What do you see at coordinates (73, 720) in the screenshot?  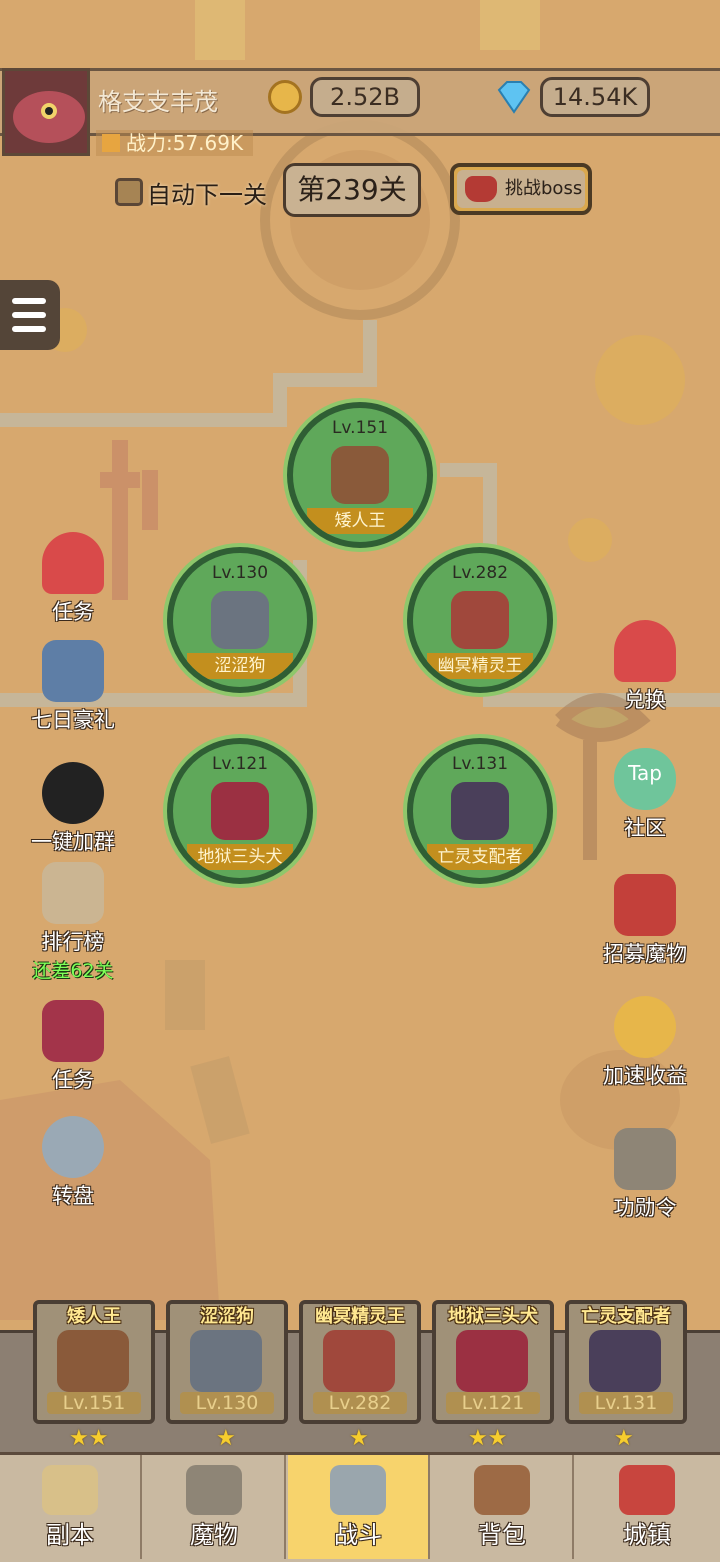 I see `seven-day-gift-label: 七日豪礼` at bounding box center [73, 720].